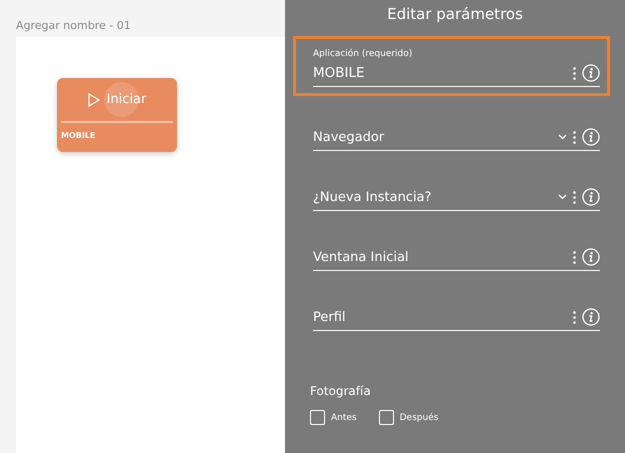  I want to click on field-placeholder: ¿Nueva Instancia?, so click(372, 197).